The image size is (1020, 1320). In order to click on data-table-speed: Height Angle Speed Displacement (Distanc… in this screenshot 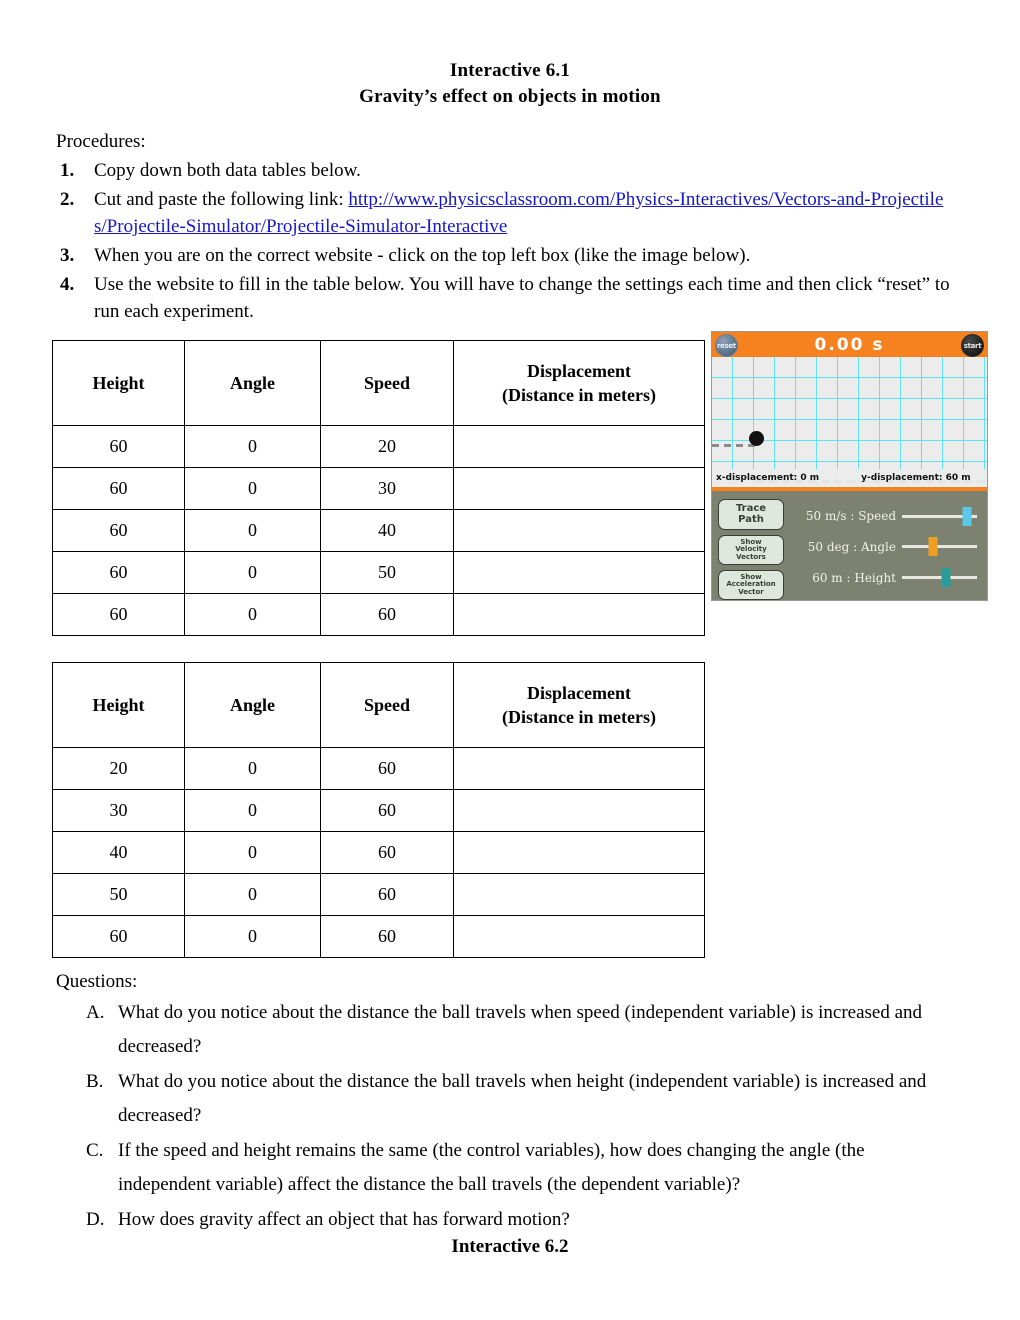, I will do `click(378, 488)`.